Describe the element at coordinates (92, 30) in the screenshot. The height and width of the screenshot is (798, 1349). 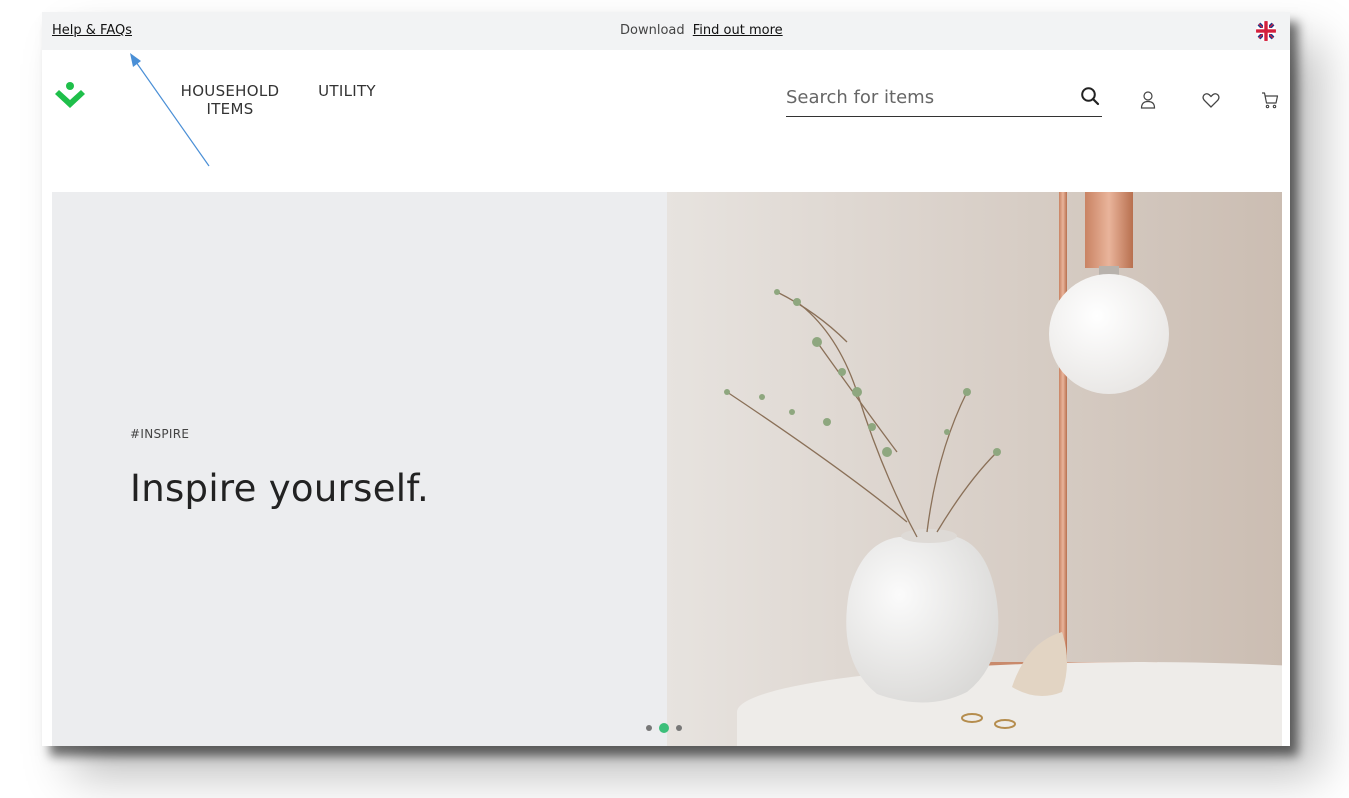
I see `help-faqs-link: Help & FAQs` at that location.